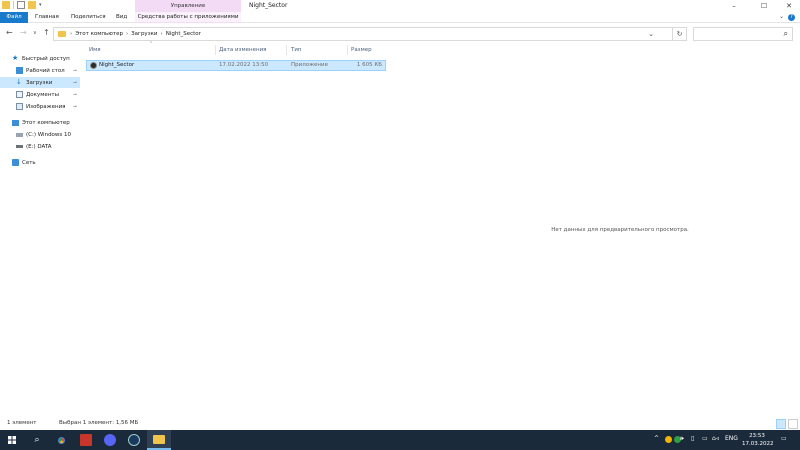 The width and height of the screenshot is (800, 450). What do you see at coordinates (46, 58) in the screenshot?
I see `nav-item-label: Быстрый доступ` at bounding box center [46, 58].